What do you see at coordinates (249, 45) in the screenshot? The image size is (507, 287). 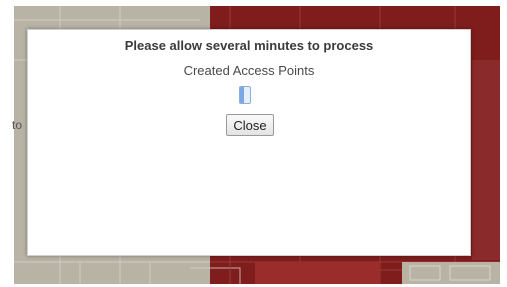 I see `dialog-title: Please allow several minutes to process` at bounding box center [249, 45].